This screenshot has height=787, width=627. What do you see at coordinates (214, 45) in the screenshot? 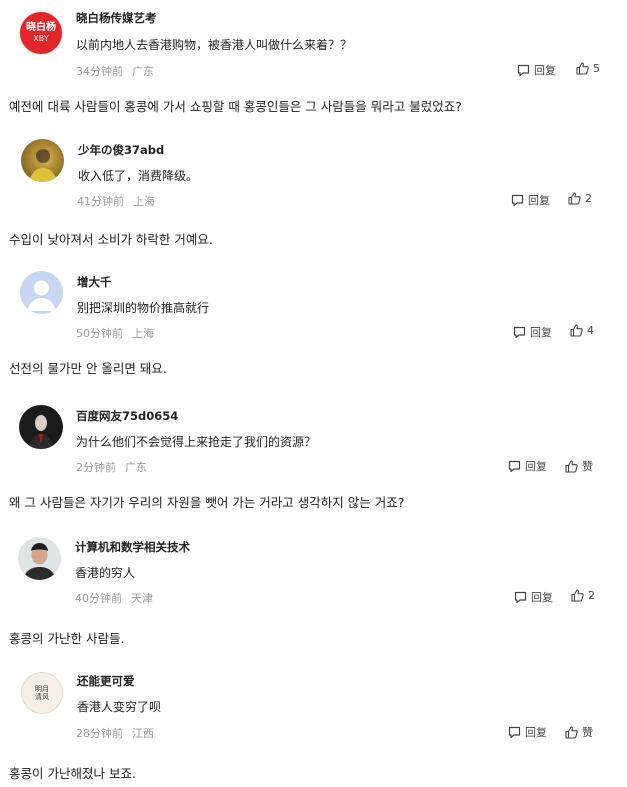
I see `comment-text: 以前内地人去香港购物，被香港人叫做什么来着？？` at bounding box center [214, 45].